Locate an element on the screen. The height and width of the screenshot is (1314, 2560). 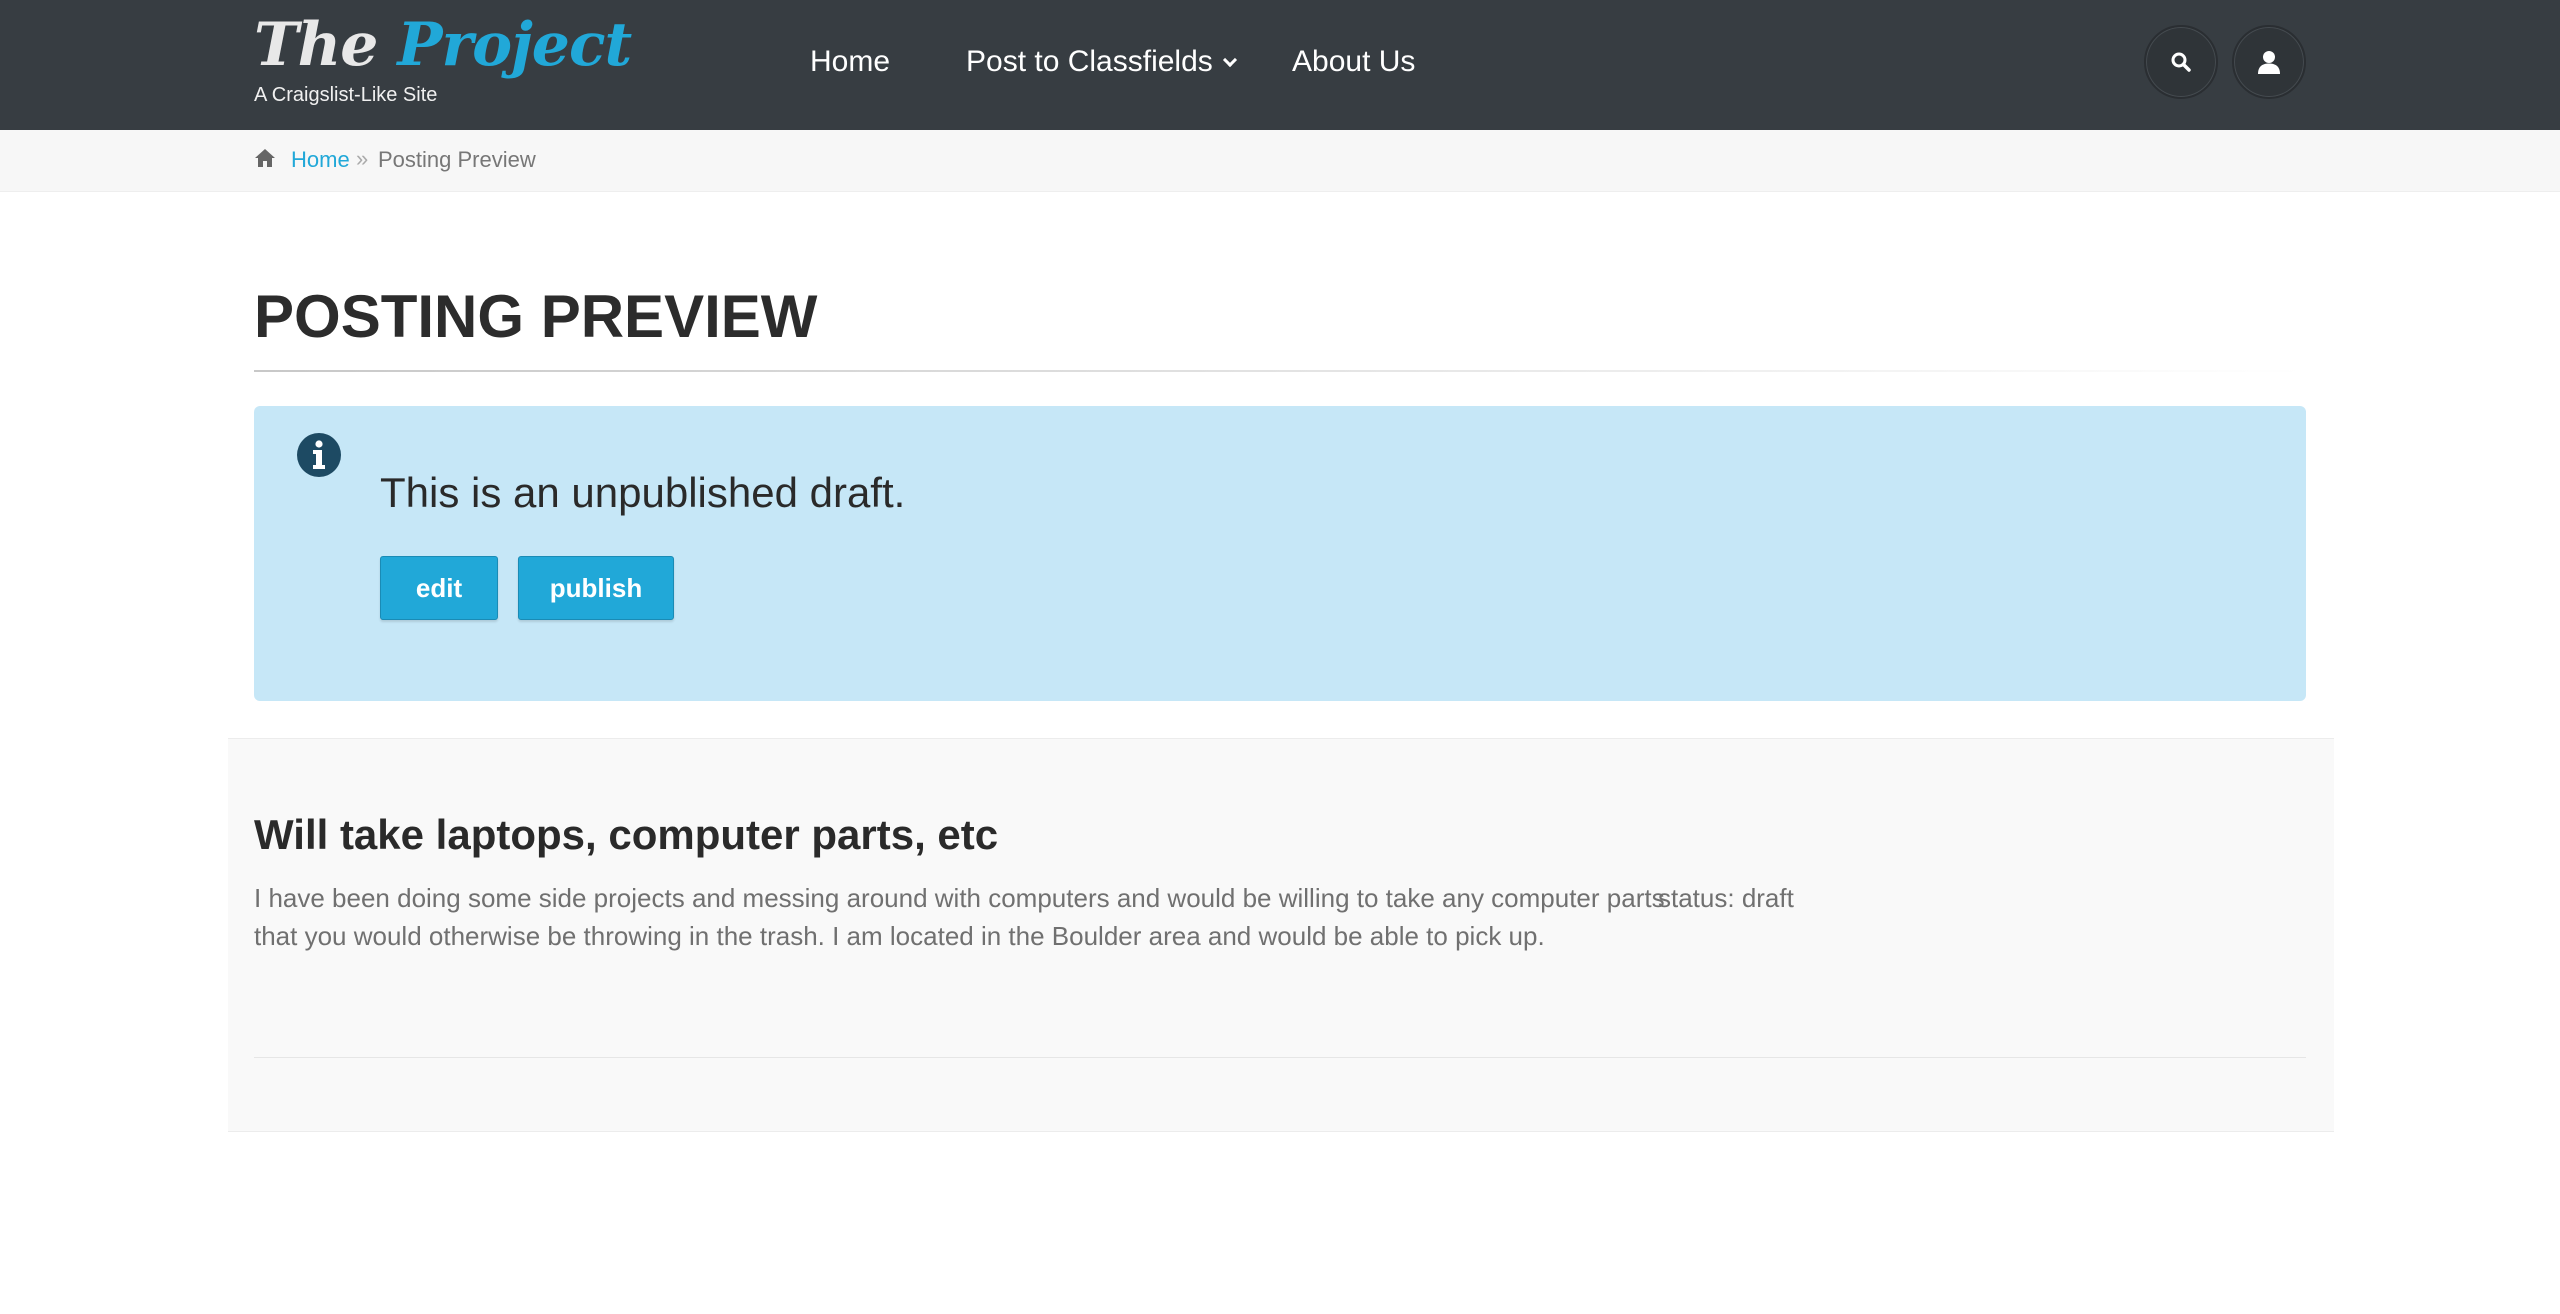
nav-home: Home is located at coordinates (850, 62).